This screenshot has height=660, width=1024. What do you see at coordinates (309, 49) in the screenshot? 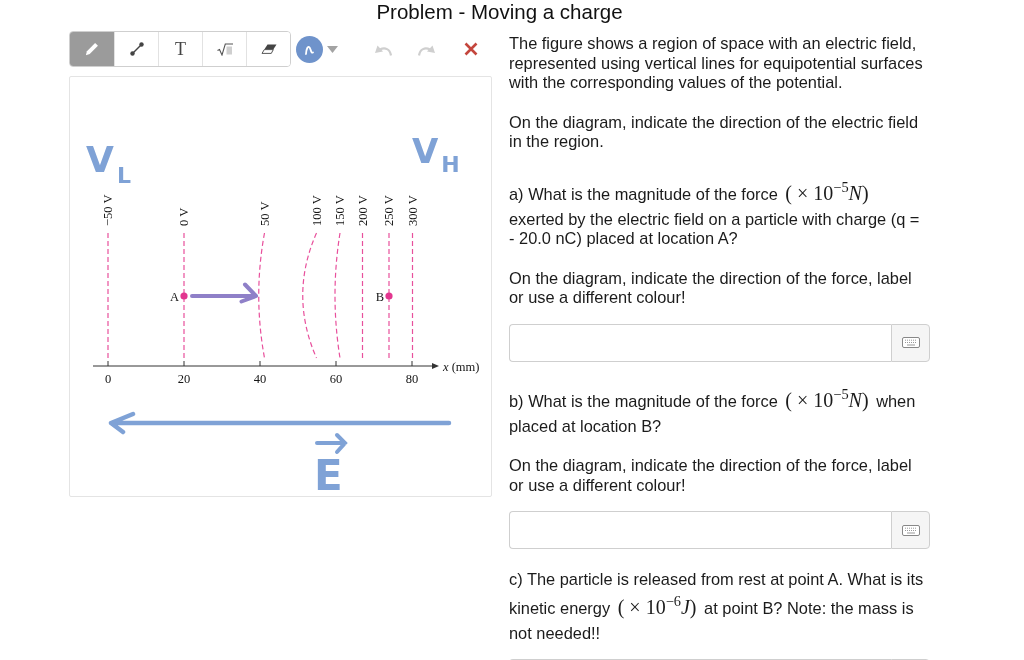
I see `pen-color-swatch-icon` at bounding box center [309, 49].